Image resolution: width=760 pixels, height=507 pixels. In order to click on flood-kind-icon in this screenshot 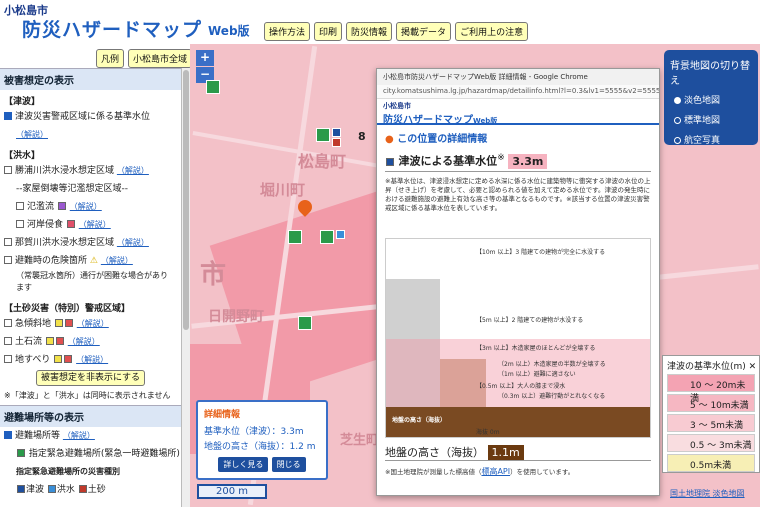, I will do `click(51, 489)`.